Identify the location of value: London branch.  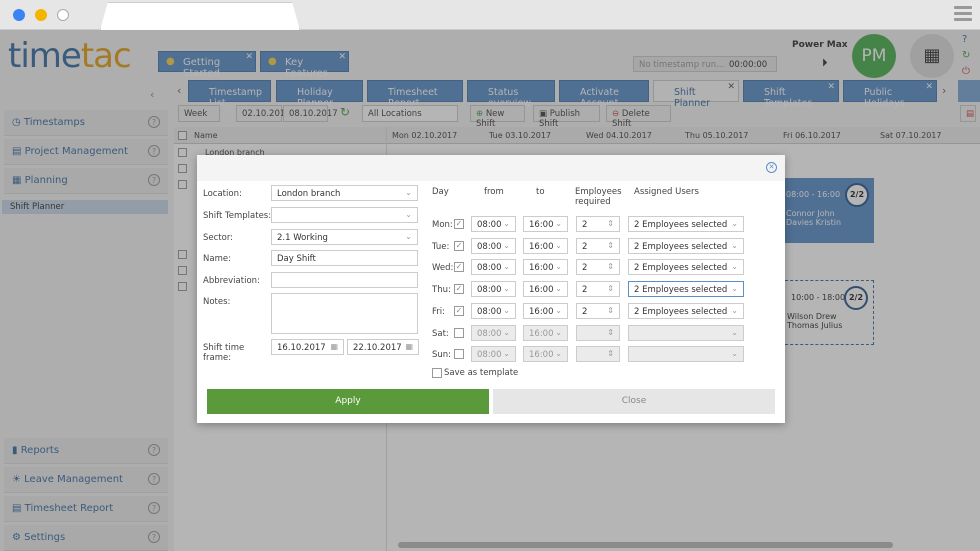
(309, 194).